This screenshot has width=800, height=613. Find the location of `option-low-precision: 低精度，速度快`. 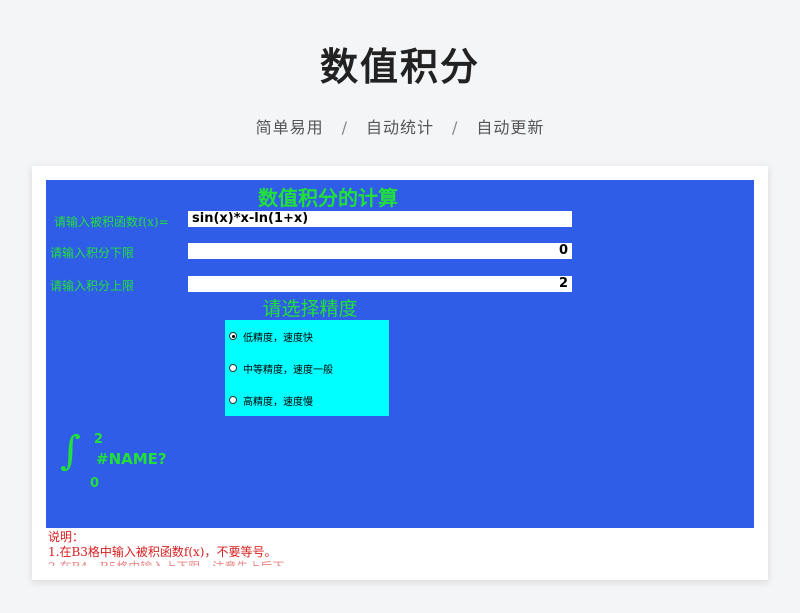

option-low-precision: 低精度，速度快 is located at coordinates (271, 336).